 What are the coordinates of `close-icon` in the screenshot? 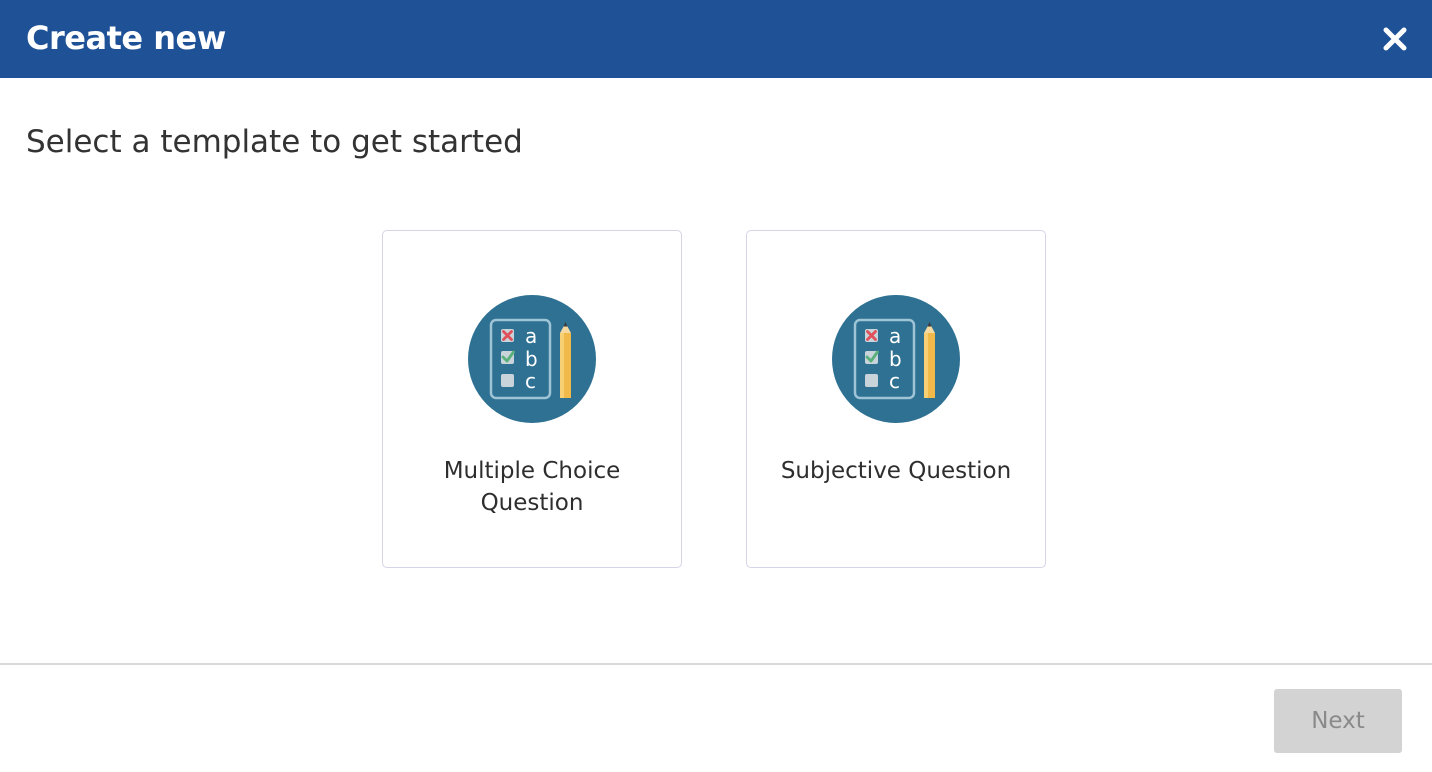 It's located at (1395, 39).